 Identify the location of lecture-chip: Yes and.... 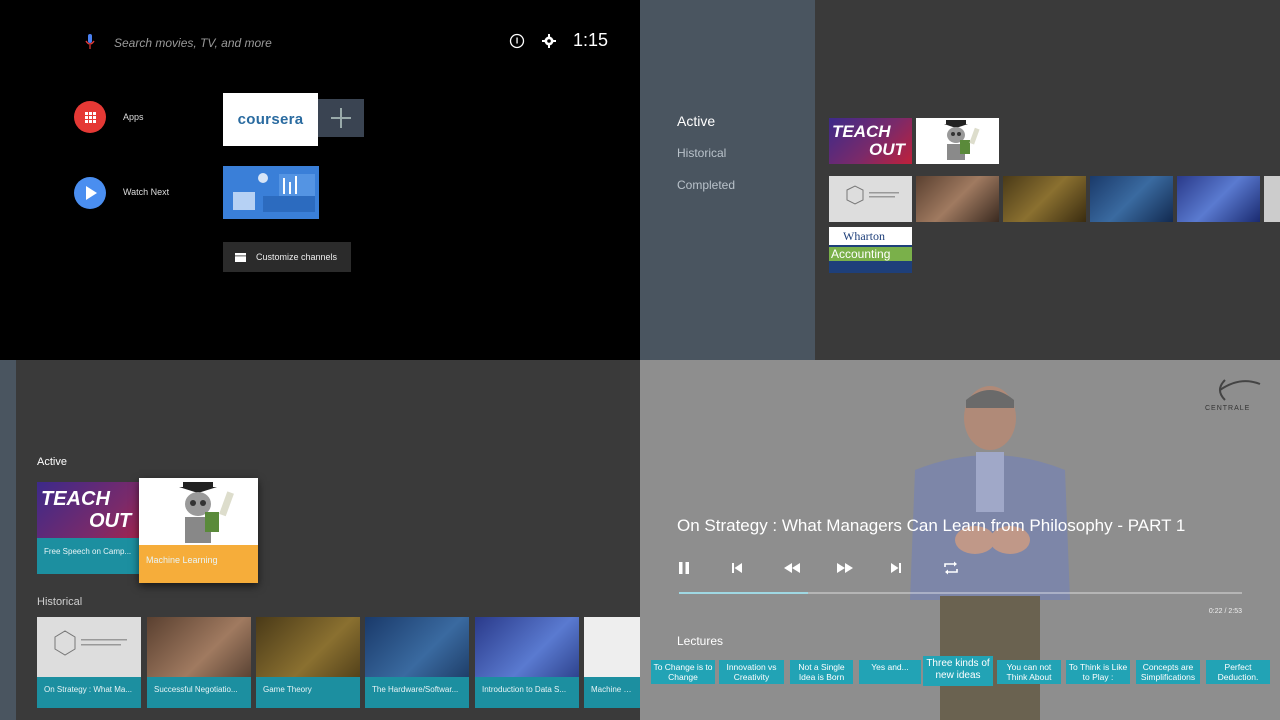
(890, 672).